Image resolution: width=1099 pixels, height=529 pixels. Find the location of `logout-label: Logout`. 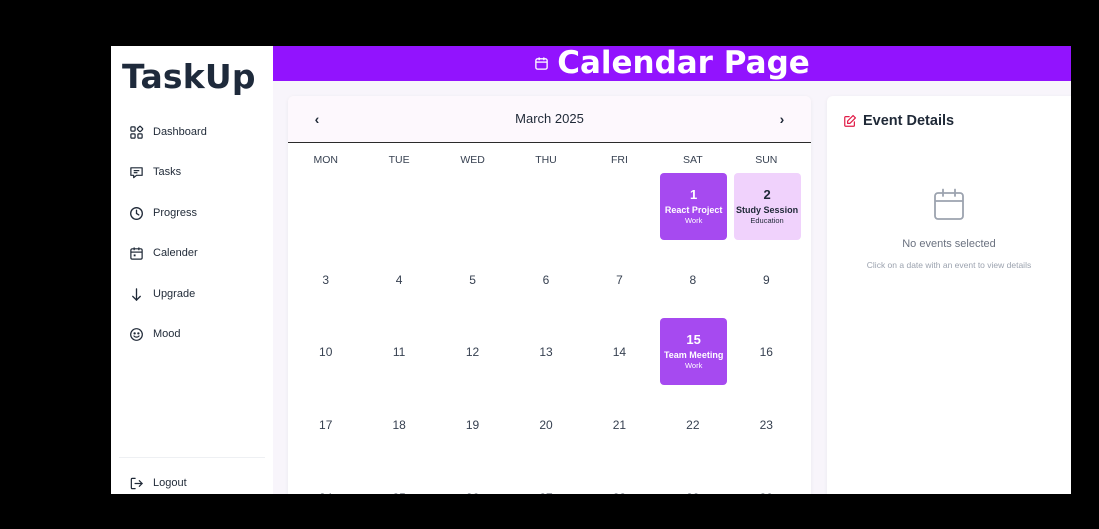

logout-label: Logout is located at coordinates (170, 483).